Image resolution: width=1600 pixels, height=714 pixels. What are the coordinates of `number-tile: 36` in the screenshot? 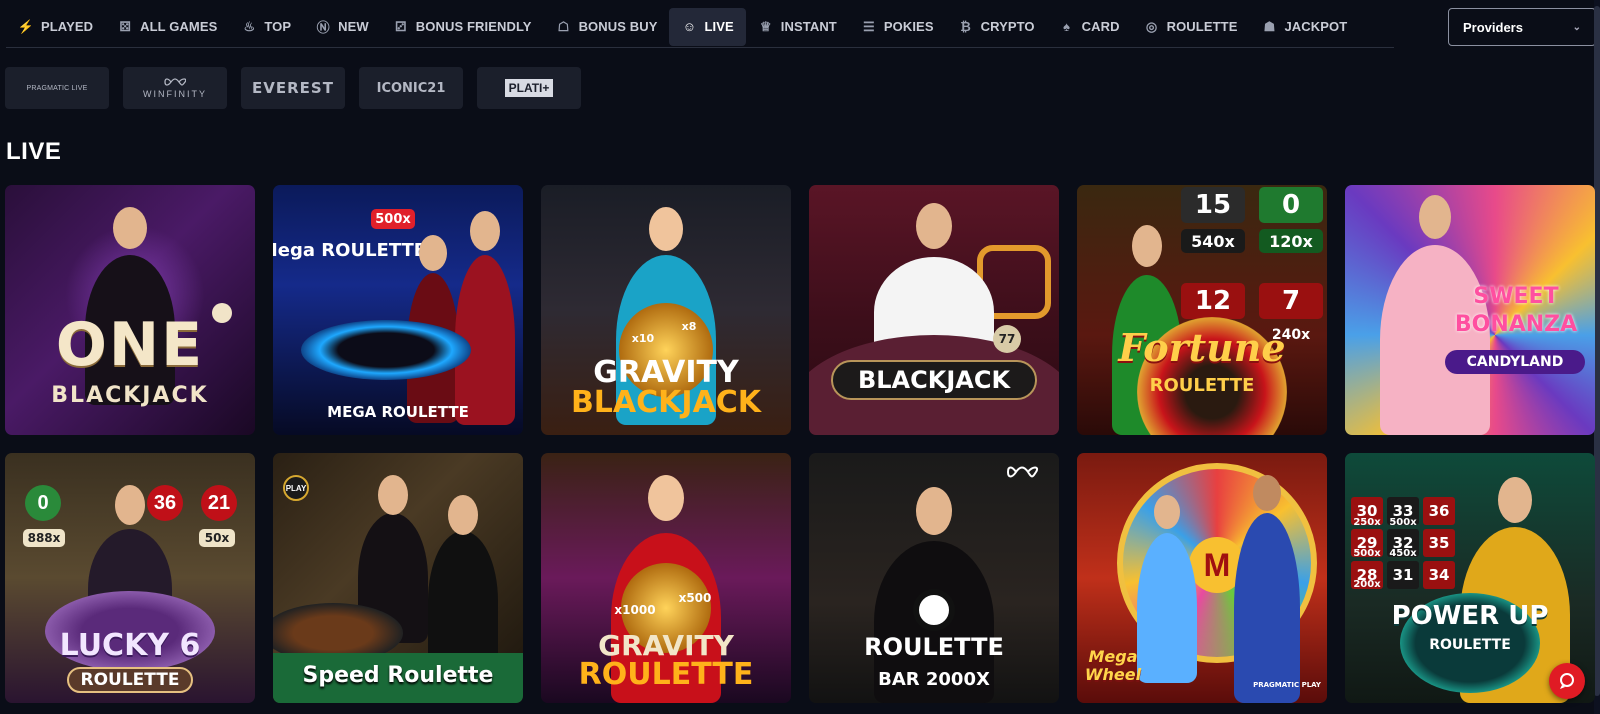 It's located at (1439, 511).